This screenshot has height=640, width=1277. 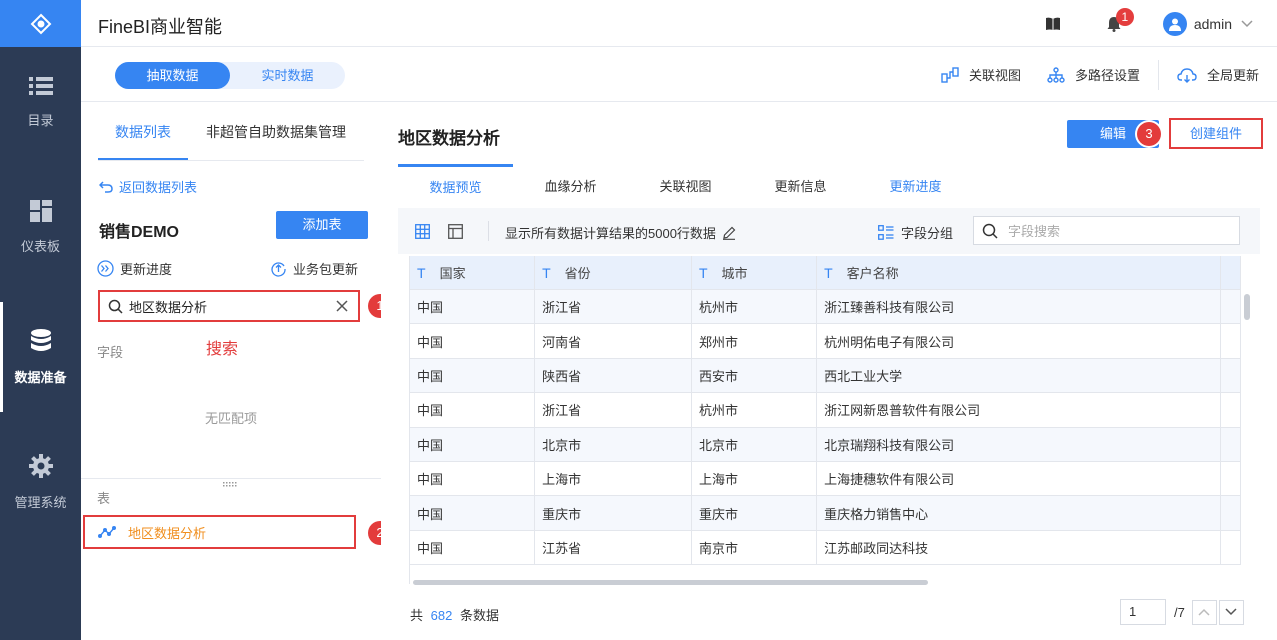 What do you see at coordinates (107, 532) in the screenshot?
I see `self-service-dataset-icon` at bounding box center [107, 532].